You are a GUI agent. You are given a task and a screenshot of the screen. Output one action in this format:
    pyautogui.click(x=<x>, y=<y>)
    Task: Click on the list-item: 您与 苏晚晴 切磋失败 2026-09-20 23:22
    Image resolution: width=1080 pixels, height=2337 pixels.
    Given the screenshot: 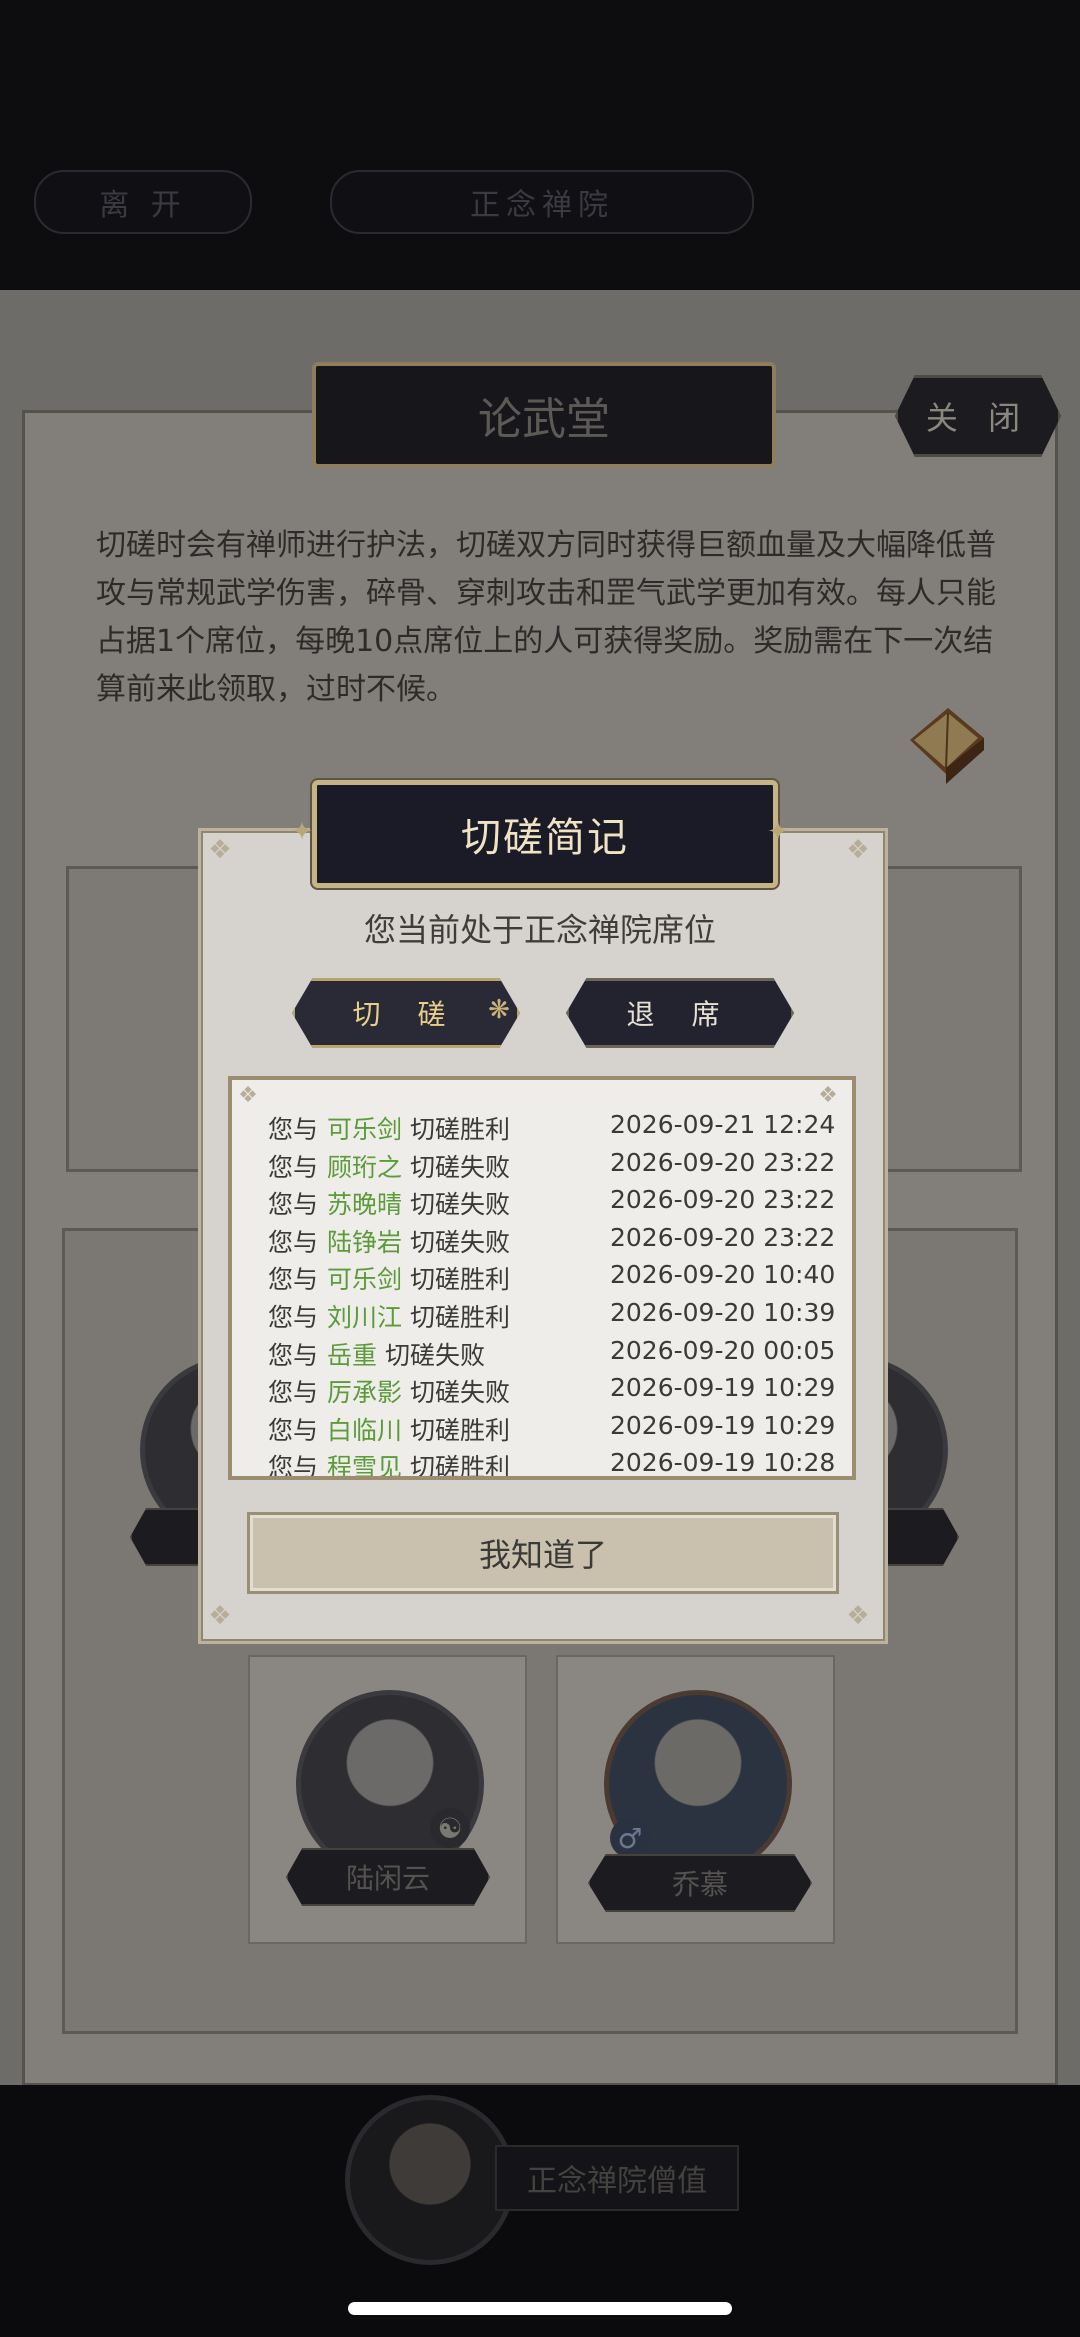 What is the action you would take?
    pyautogui.click(x=551, y=1203)
    